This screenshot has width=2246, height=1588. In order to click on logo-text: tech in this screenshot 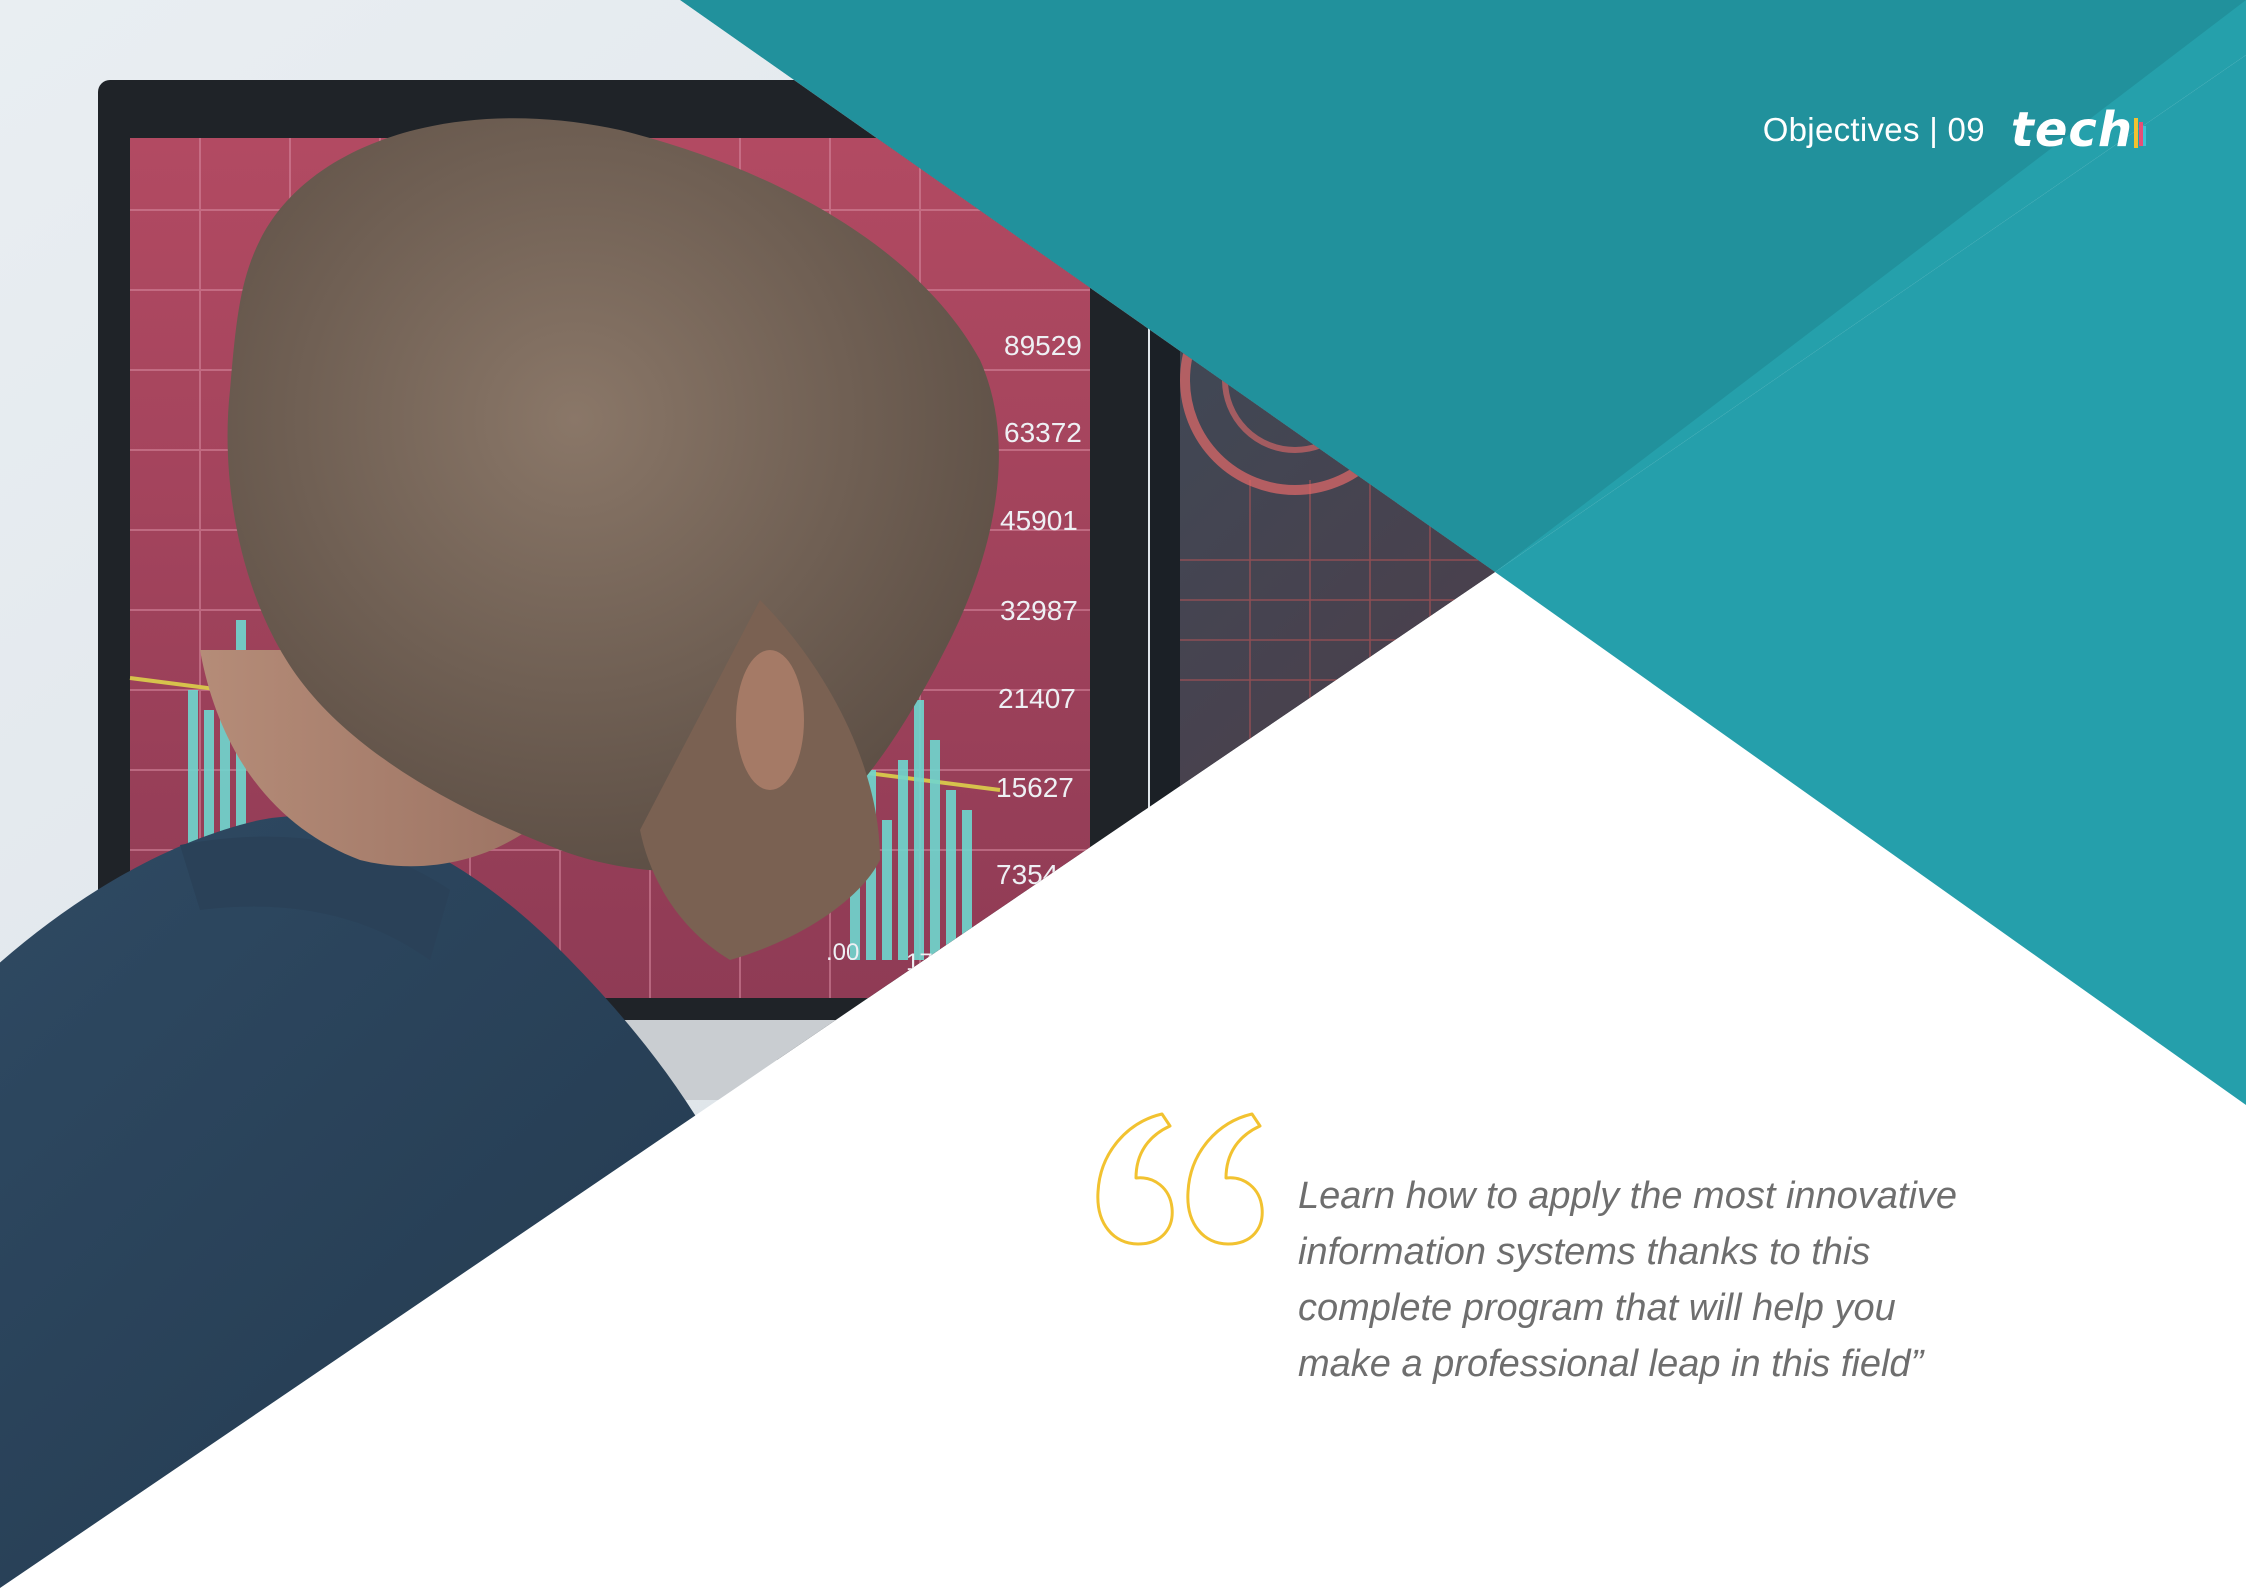, I will do `click(2071, 130)`.